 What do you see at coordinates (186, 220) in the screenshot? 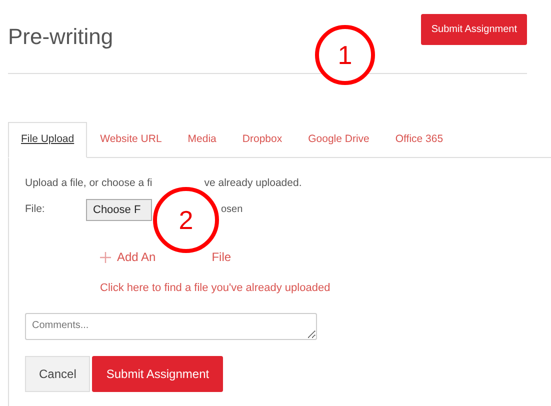
I see `callout-number: 2` at bounding box center [186, 220].